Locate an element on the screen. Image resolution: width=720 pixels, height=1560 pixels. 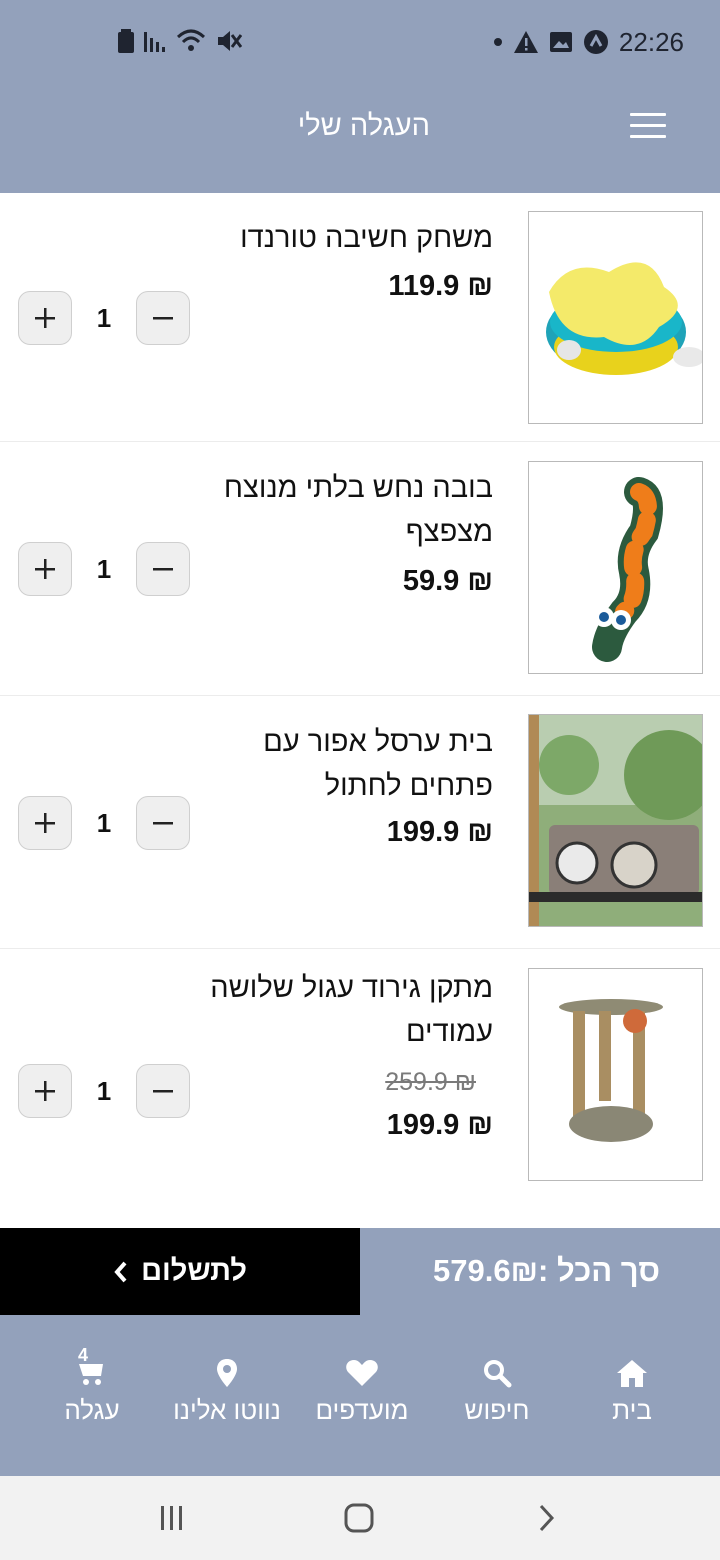
image-icon is located at coordinates (560, 42).